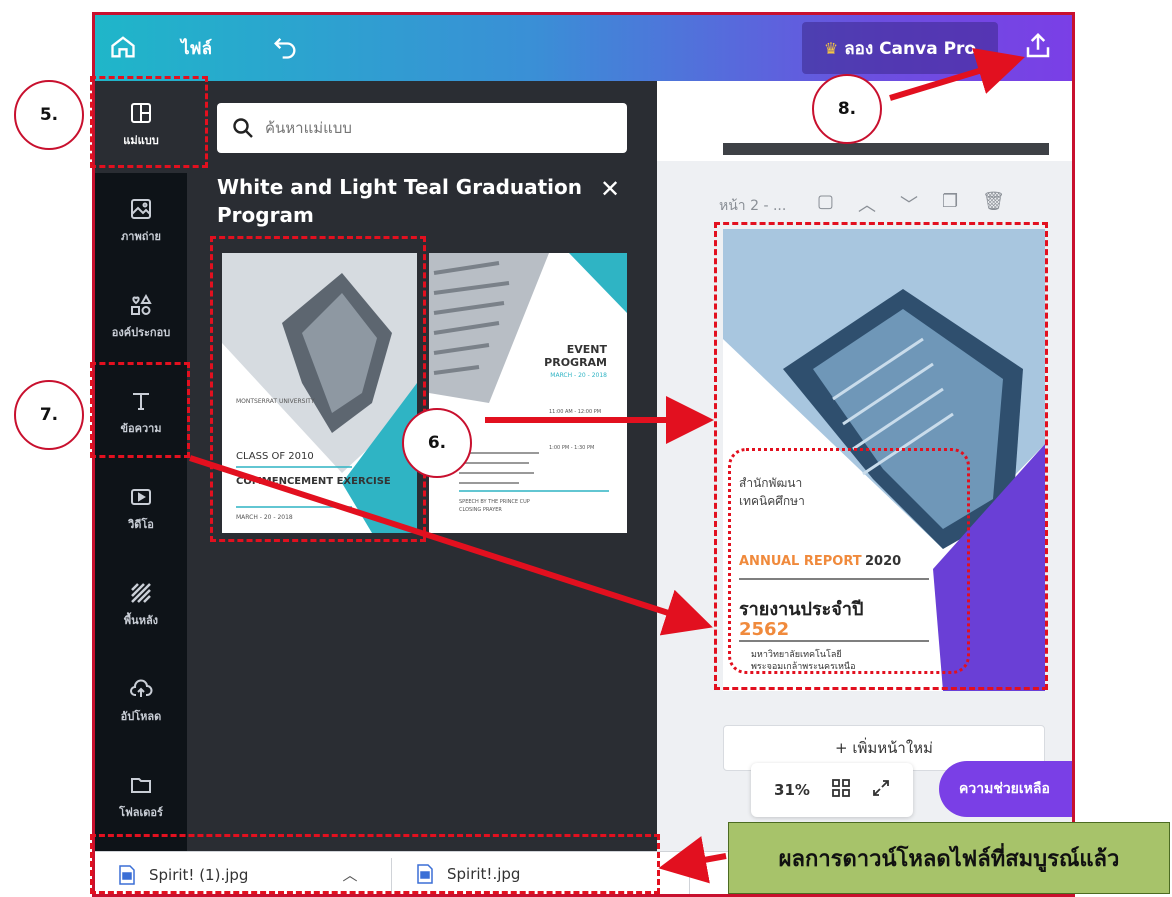  I want to click on file-menu: ไฟล์, so click(196, 48).